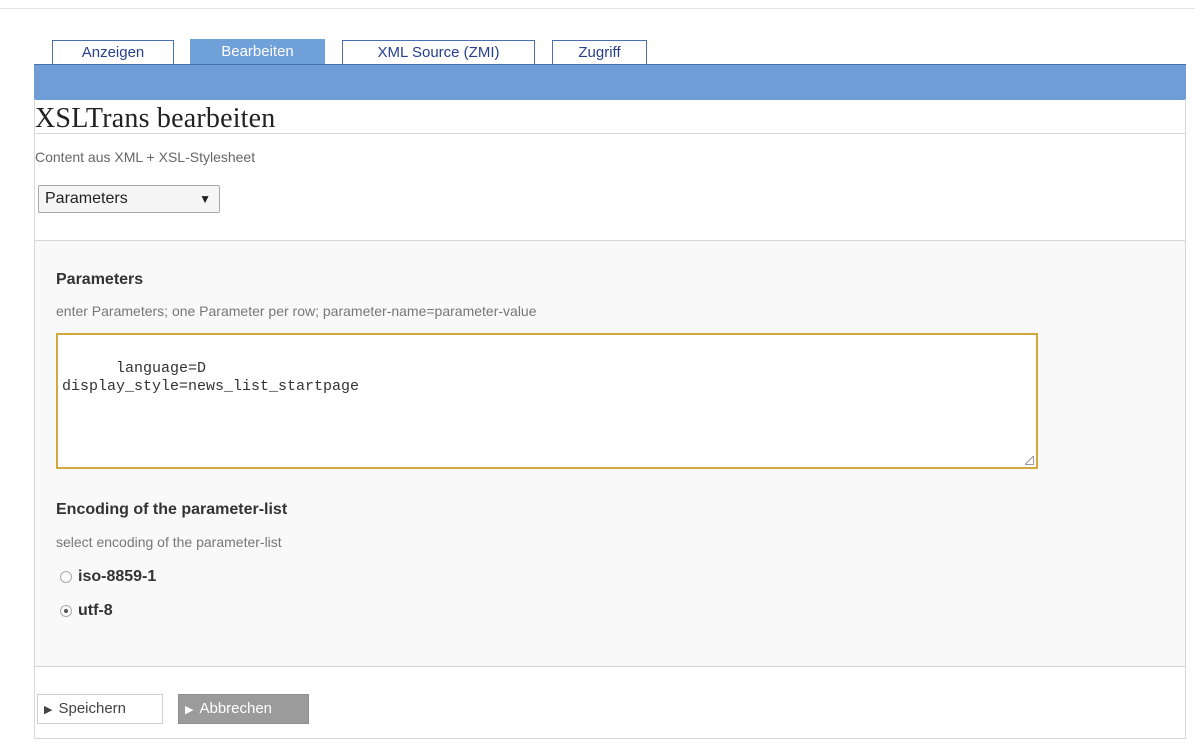 This screenshot has width=1195, height=753. I want to click on top-divider, so click(597, 8).